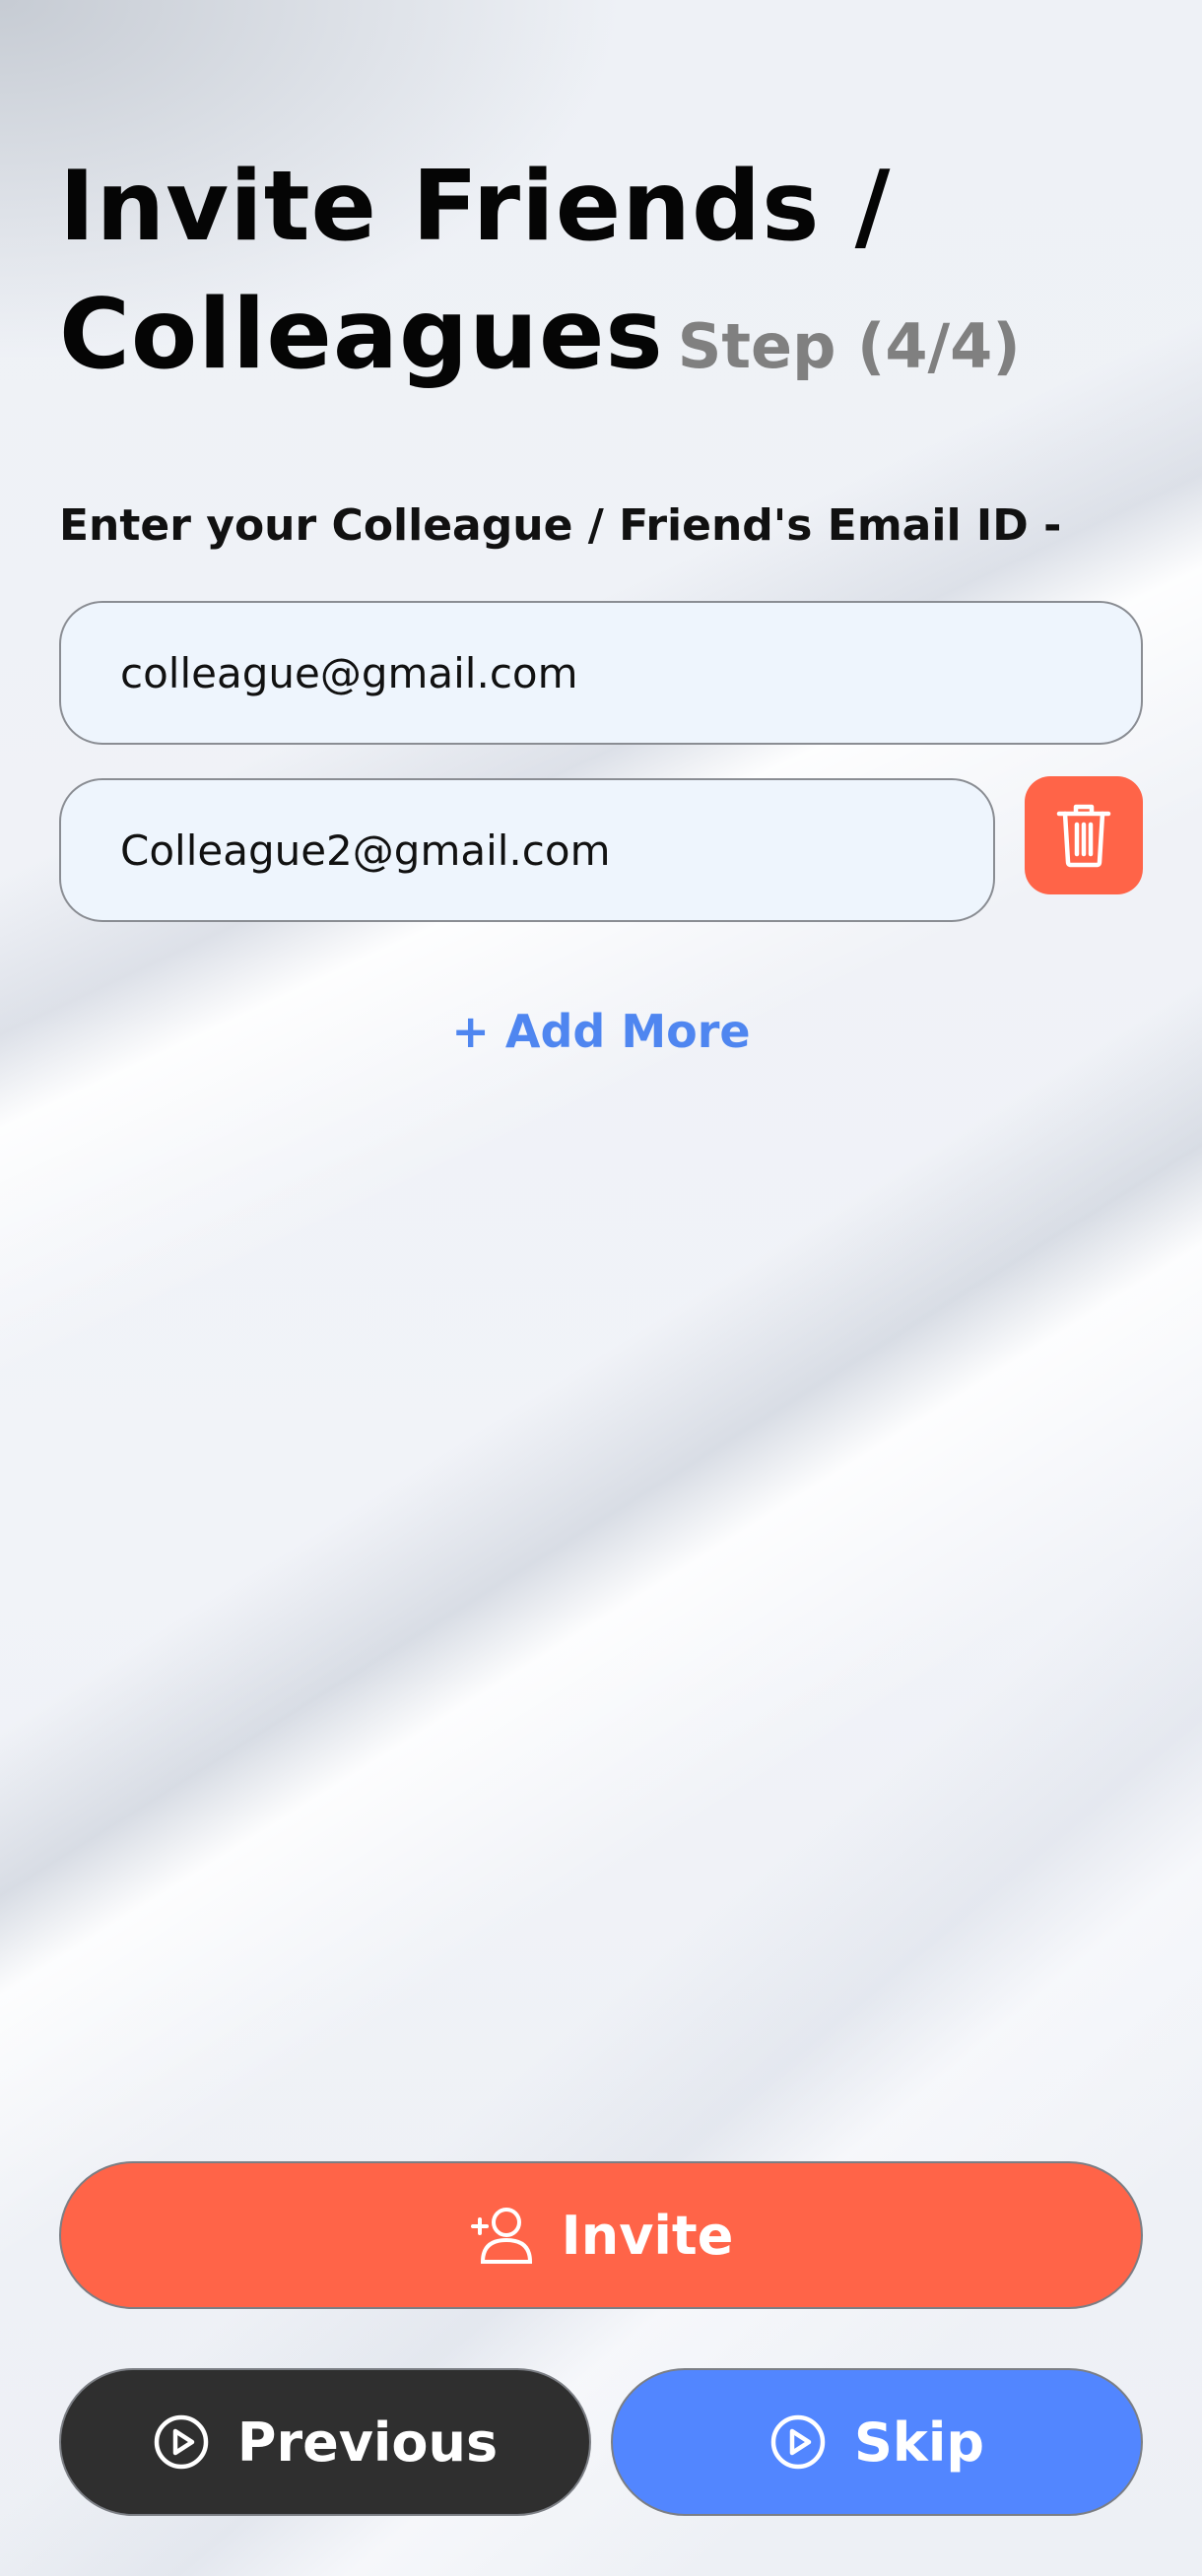 Image resolution: width=1202 pixels, height=2576 pixels. I want to click on invite-button-label: Invite, so click(647, 2236).